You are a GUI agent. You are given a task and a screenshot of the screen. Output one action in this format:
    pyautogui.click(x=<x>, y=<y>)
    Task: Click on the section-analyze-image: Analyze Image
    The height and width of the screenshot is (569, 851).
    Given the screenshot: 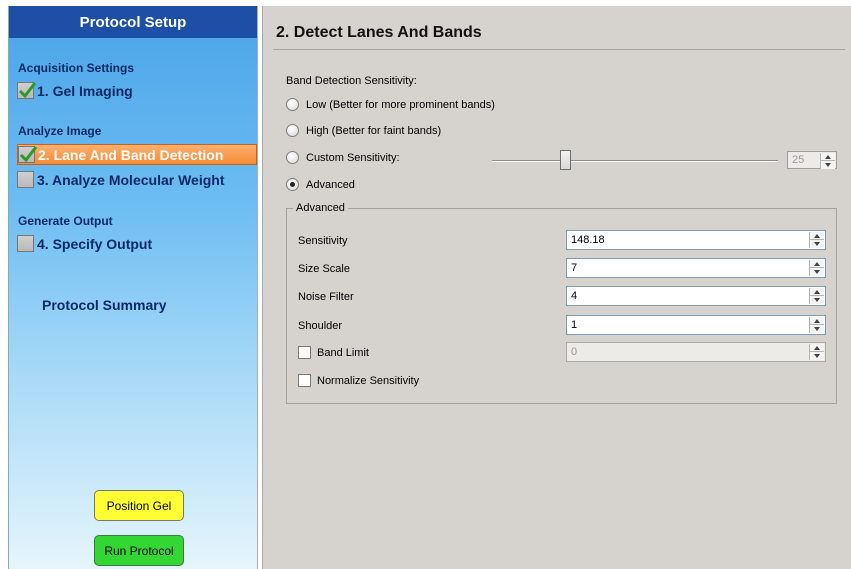 What is the action you would take?
    pyautogui.click(x=60, y=131)
    